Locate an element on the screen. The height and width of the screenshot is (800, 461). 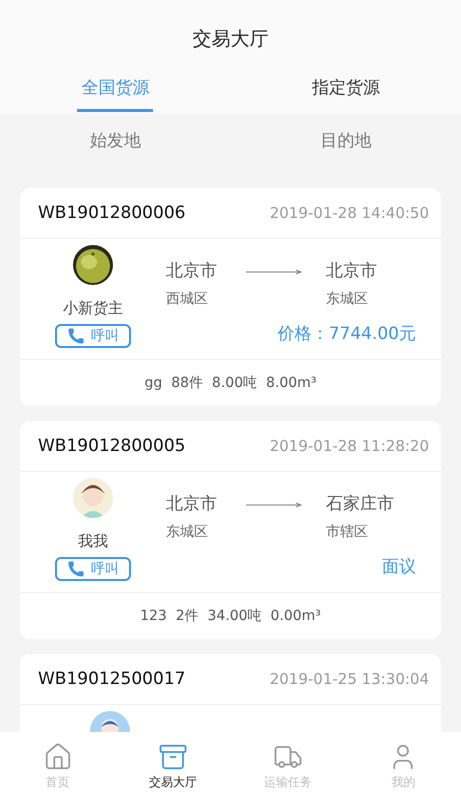
shipper-name: 小新货主 is located at coordinates (93, 308).